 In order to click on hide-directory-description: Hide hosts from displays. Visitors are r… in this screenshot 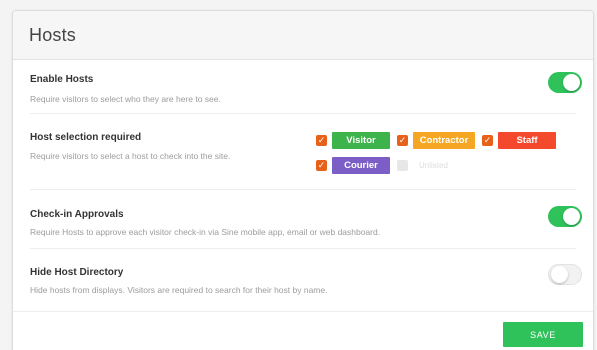, I will do `click(179, 290)`.